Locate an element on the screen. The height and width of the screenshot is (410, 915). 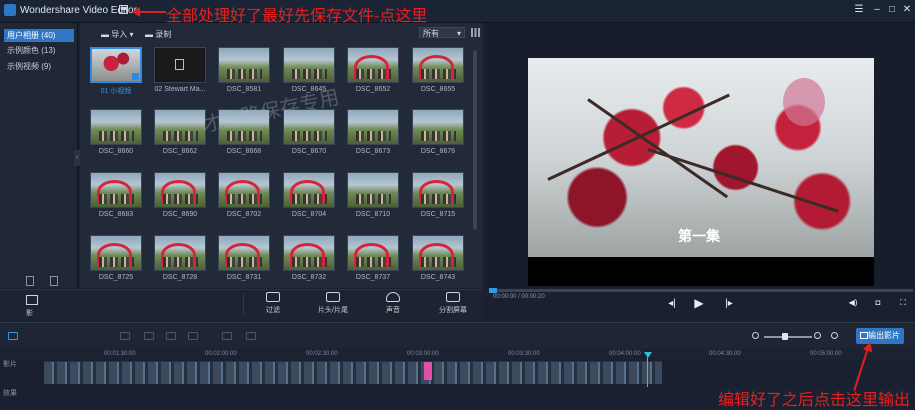
delete-folder-icon is located at coordinates (54, 281).